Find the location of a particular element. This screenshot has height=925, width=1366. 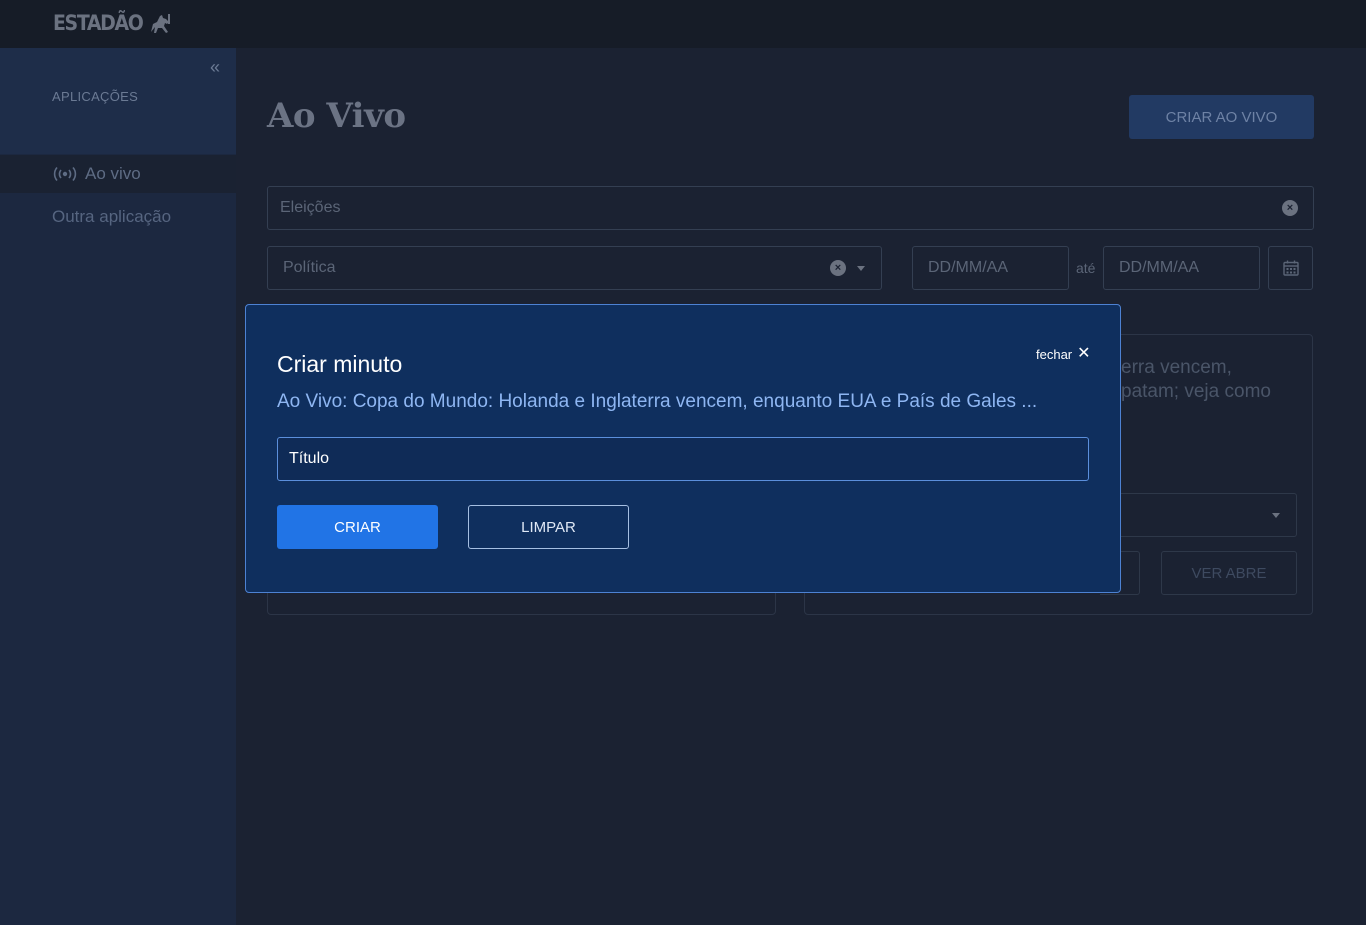

sidebar-header: « APLICAÇÕES is located at coordinates (118, 101).